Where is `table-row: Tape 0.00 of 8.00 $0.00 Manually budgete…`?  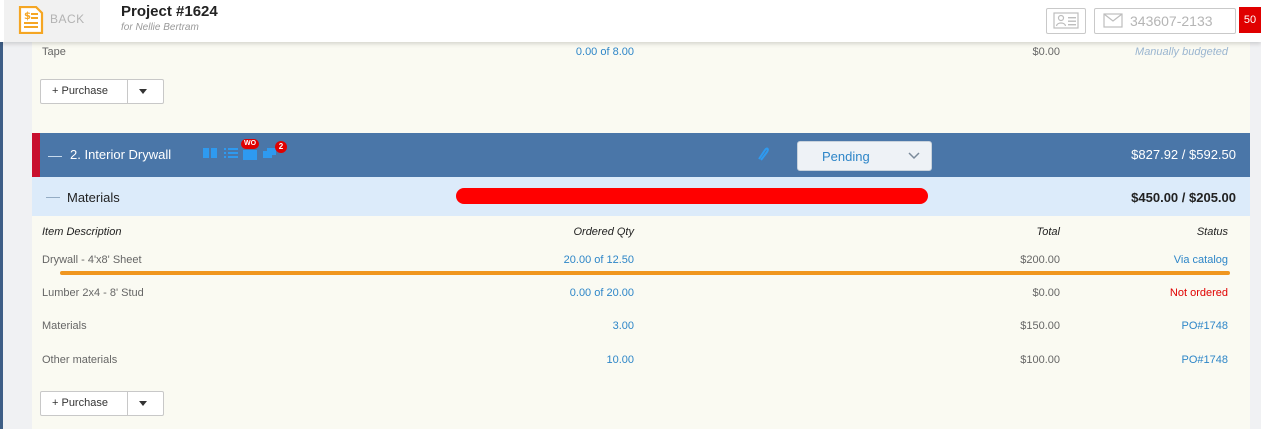 table-row: Tape 0.00 of 8.00 $0.00 Manually budgete… is located at coordinates (641, 52).